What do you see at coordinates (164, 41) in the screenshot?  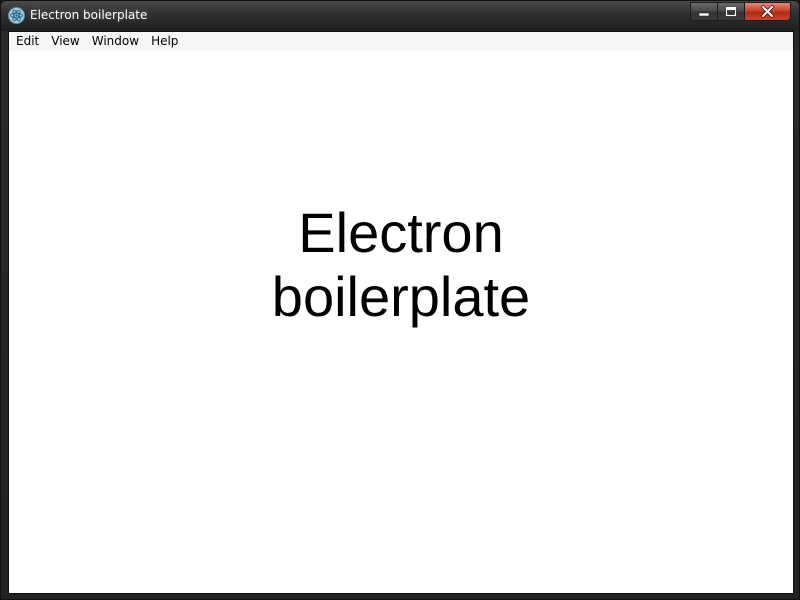 I see `menu-help: Help` at bounding box center [164, 41].